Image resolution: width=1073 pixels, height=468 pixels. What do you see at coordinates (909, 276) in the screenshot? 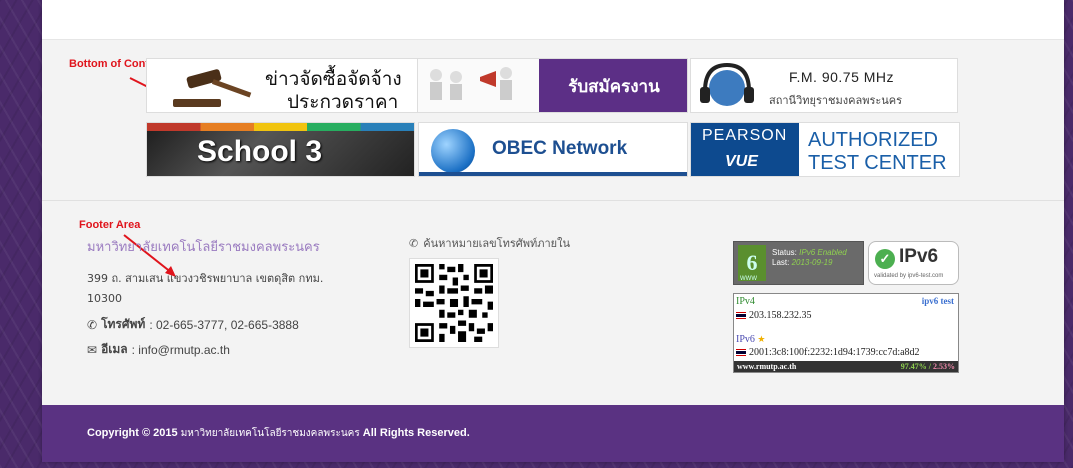
I see `ipv6-validated-sub: validated by ipv6-test.com` at bounding box center [909, 276].